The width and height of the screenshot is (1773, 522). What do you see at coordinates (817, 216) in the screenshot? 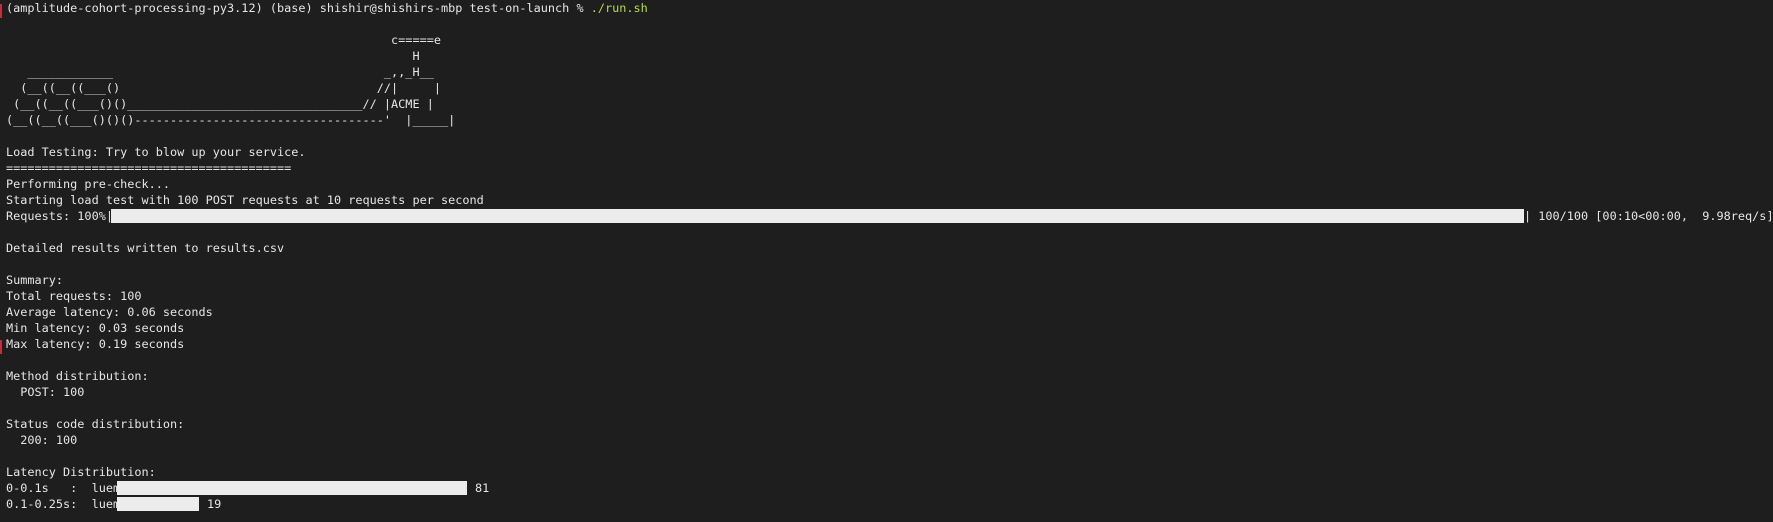
I see `progress-bar` at bounding box center [817, 216].